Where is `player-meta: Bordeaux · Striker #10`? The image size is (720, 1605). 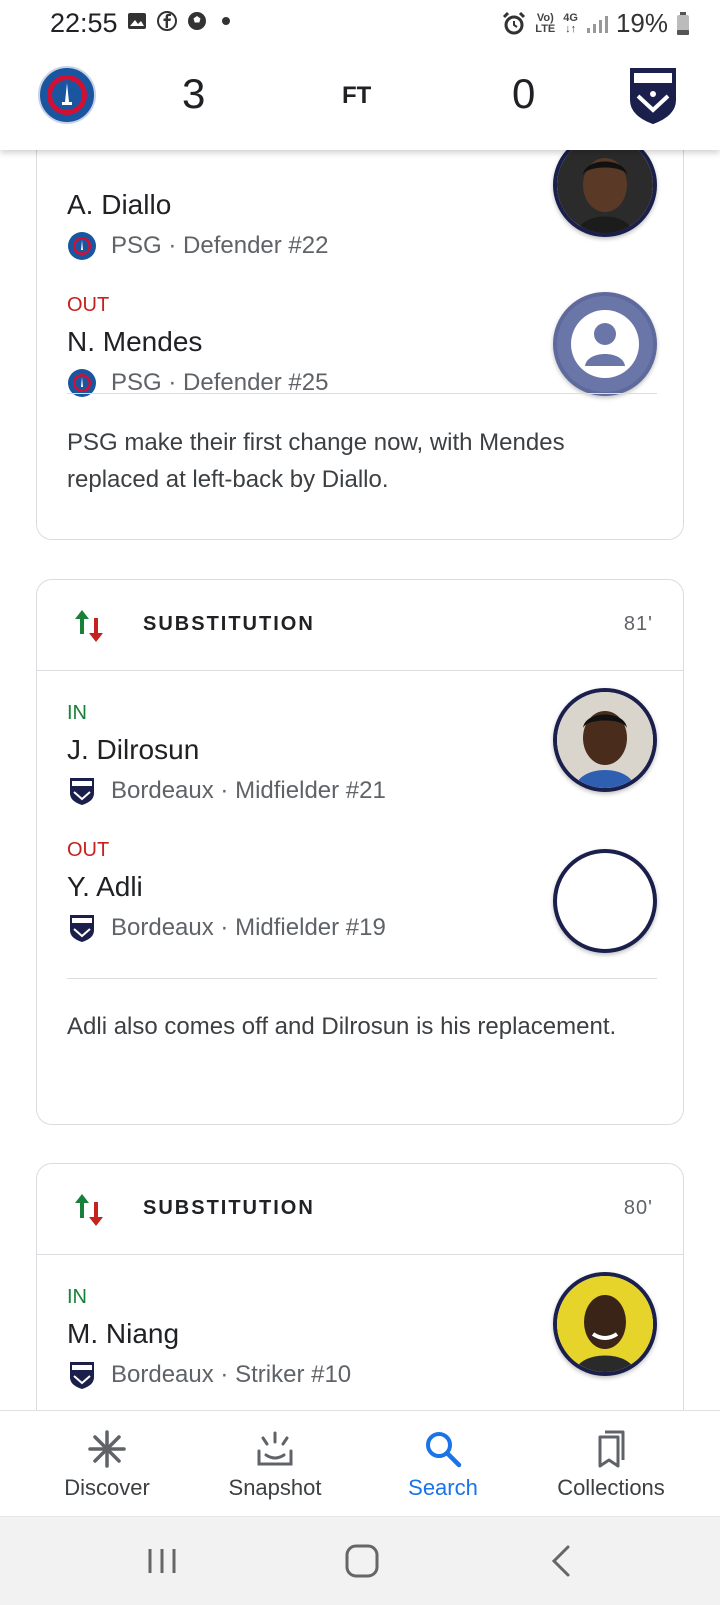
player-meta: Bordeaux · Striker #10 is located at coordinates (209, 1375).